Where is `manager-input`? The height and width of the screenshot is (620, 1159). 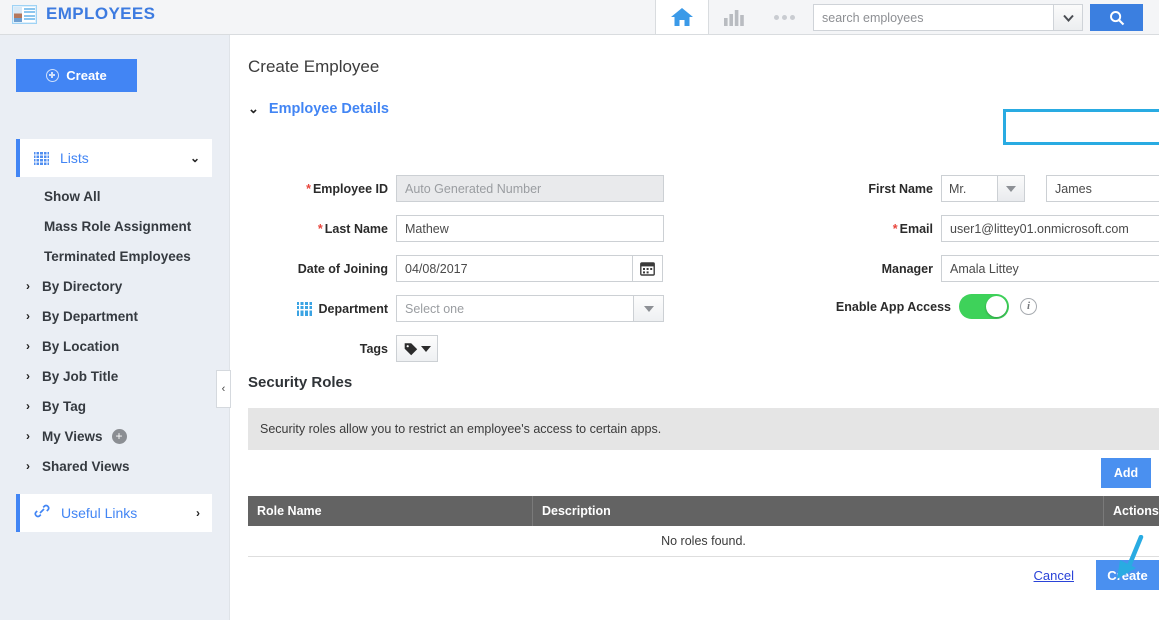
manager-input is located at coordinates (1050, 268).